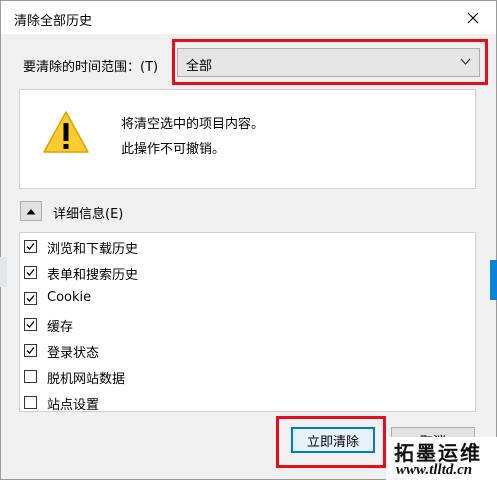 The image size is (497, 480). I want to click on checkbox-browse-download-history, so click(30, 246).